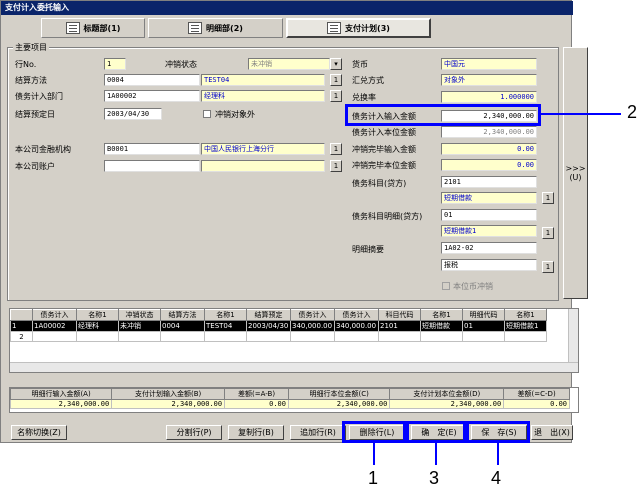  I want to click on offset-target-checkbox, so click(207, 114).